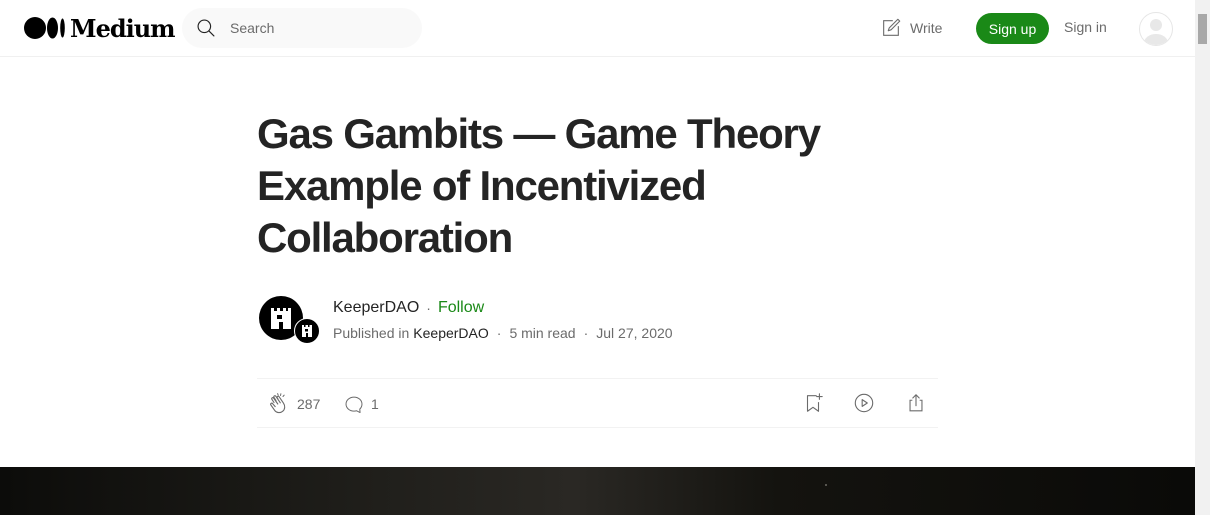 The width and height of the screenshot is (1210, 515). I want to click on read-time: 5 min read, so click(542, 333).